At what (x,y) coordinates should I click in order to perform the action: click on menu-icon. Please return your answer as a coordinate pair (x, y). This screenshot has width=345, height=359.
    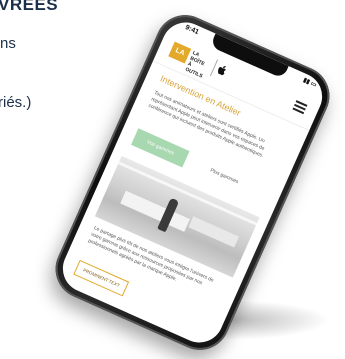
    Looking at the image, I should click on (300, 107).